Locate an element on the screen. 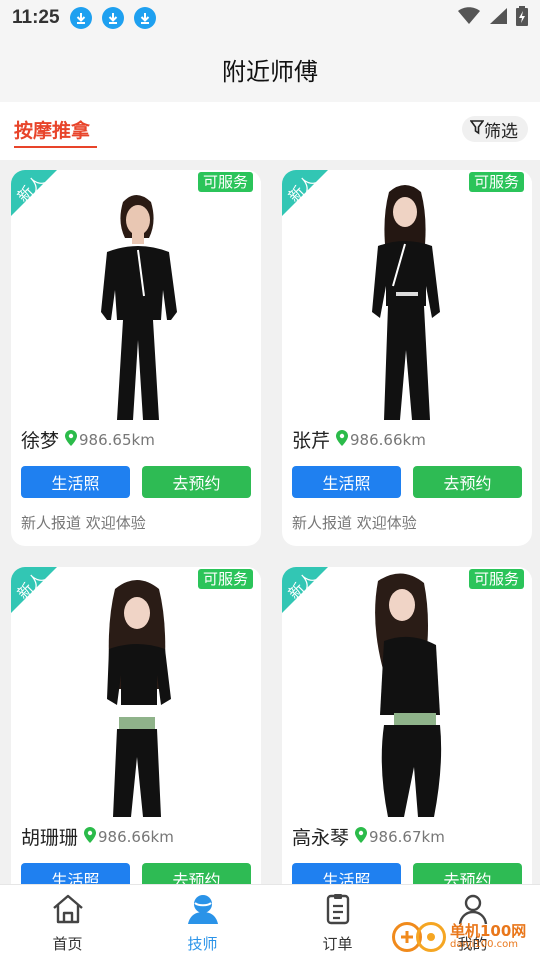  nav-technician-label: 技师 is located at coordinates (202, 944).